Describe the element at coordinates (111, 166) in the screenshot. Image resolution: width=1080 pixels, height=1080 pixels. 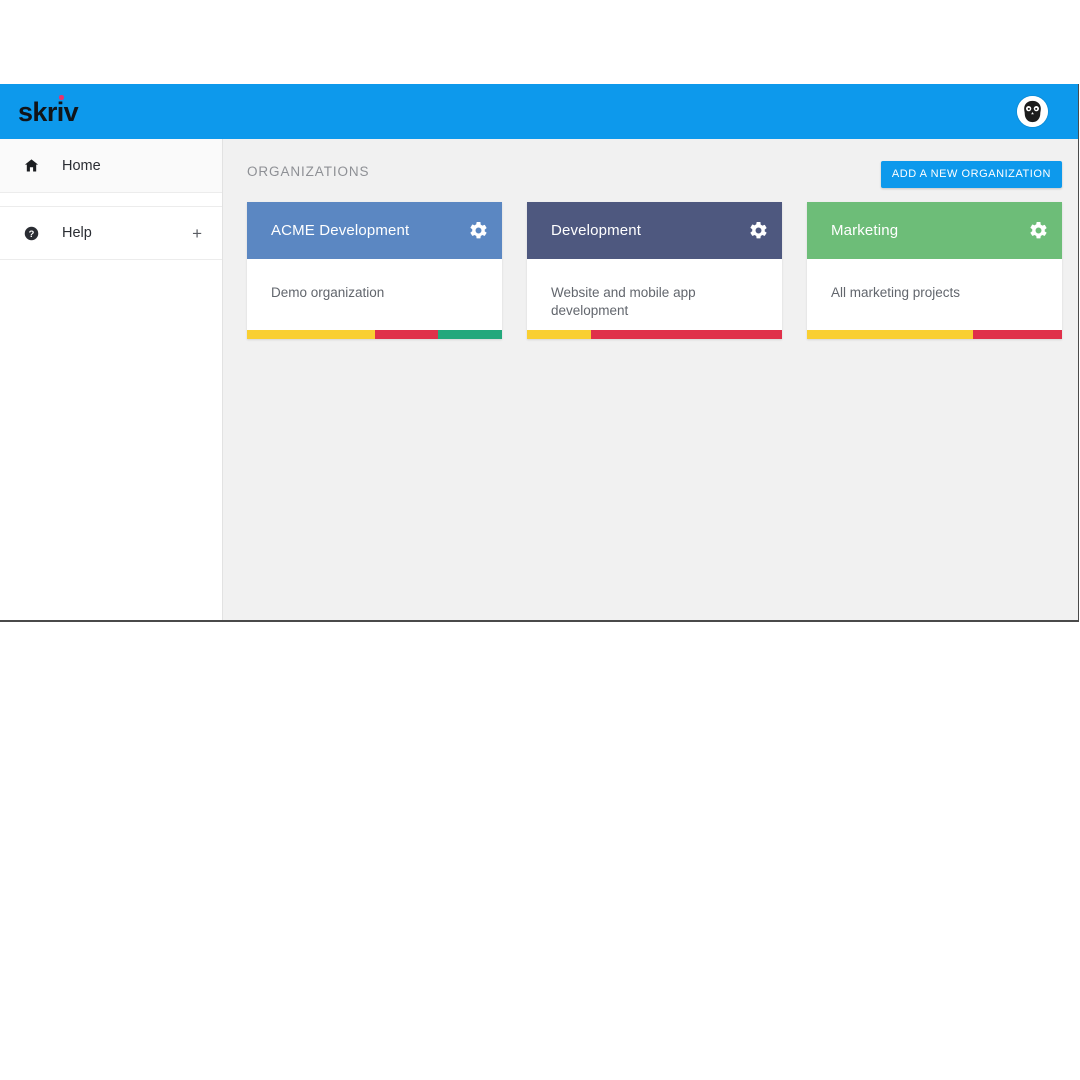
I see `sidebar-item-home: Home` at that location.